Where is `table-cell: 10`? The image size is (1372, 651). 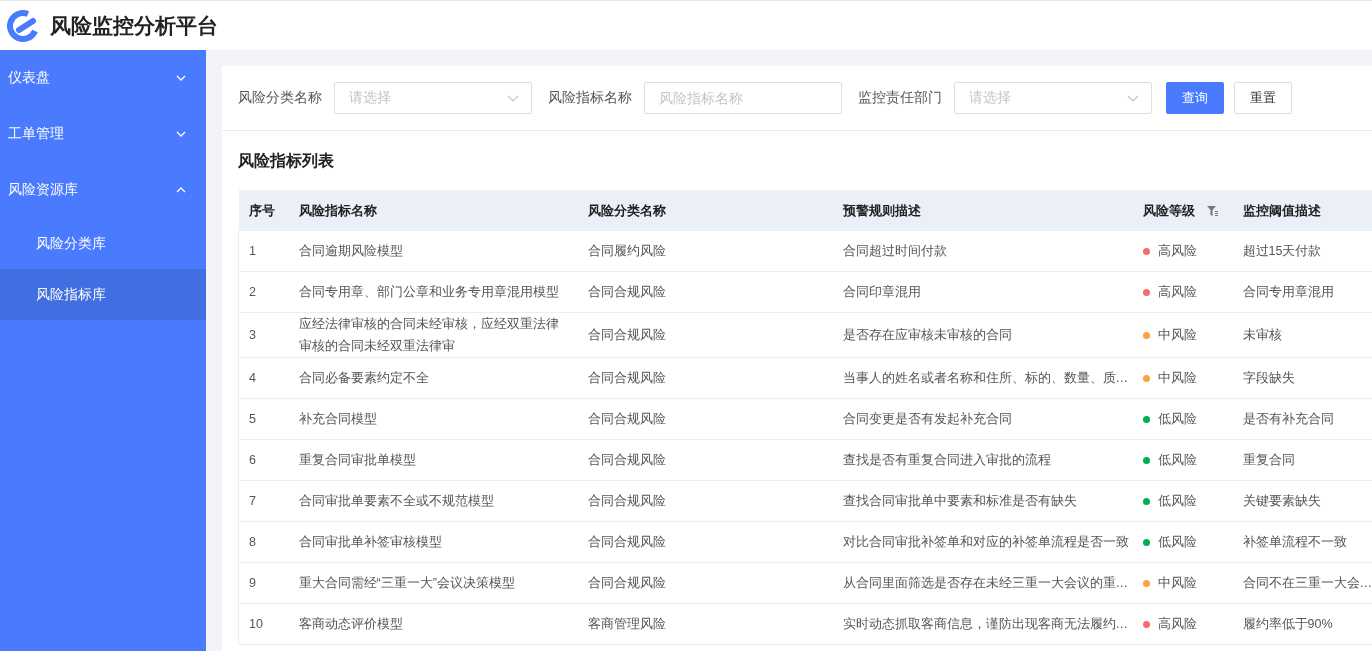 table-cell: 10 is located at coordinates (263, 624).